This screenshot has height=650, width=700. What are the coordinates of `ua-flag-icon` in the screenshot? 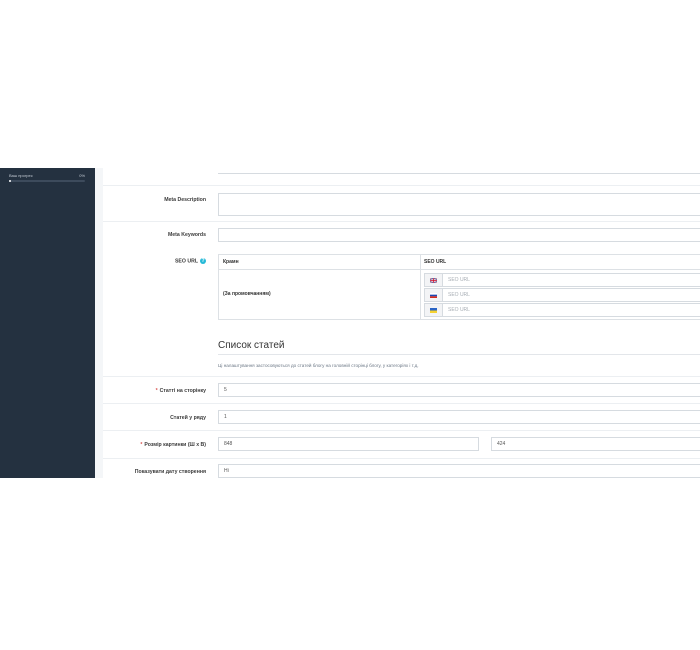 It's located at (434, 310).